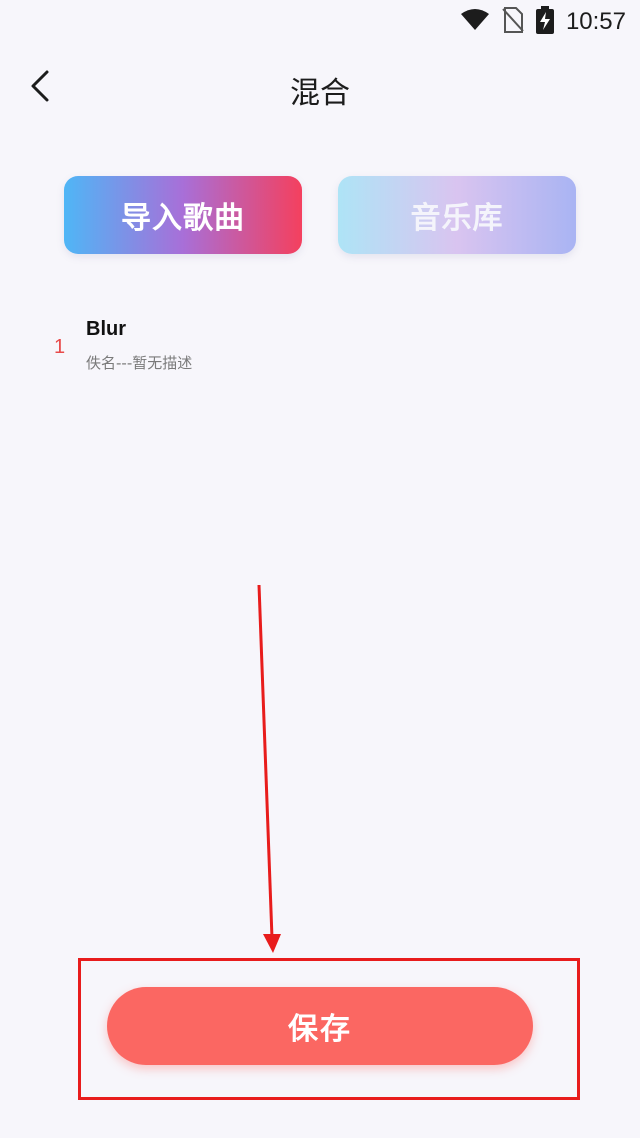 This screenshot has width=640, height=1138. What do you see at coordinates (106, 329) in the screenshot?
I see `song-title: Blur` at bounding box center [106, 329].